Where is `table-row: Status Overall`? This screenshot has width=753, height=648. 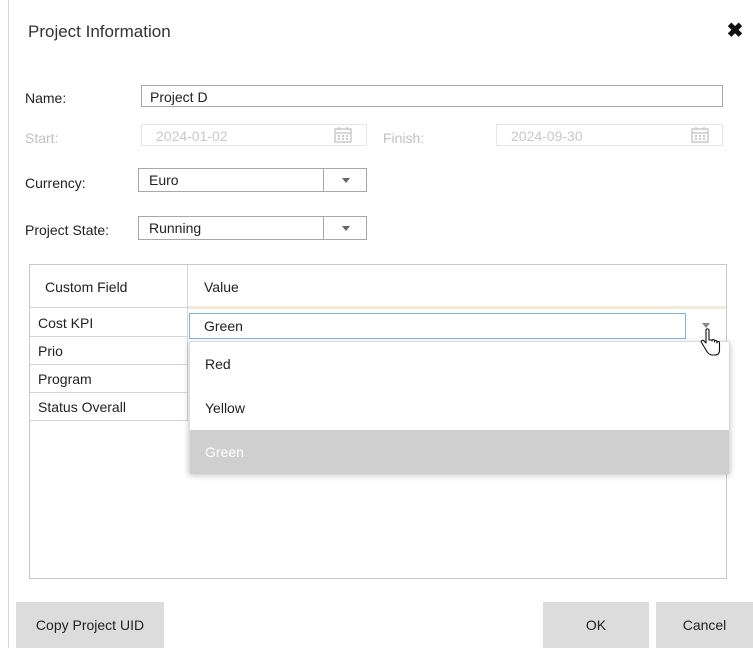 table-row: Status Overall is located at coordinates (108, 407).